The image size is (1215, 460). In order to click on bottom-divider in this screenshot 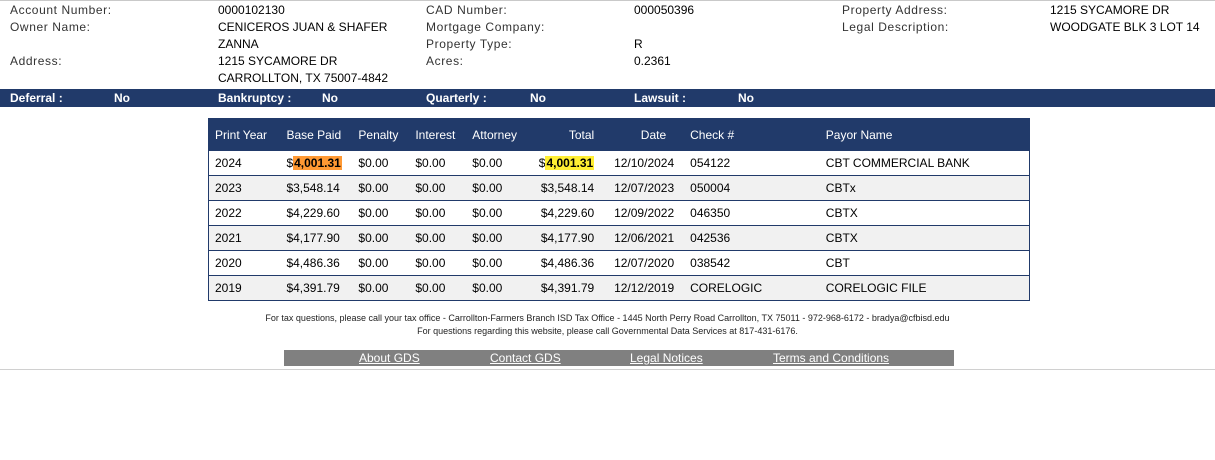, I will do `click(607, 369)`.